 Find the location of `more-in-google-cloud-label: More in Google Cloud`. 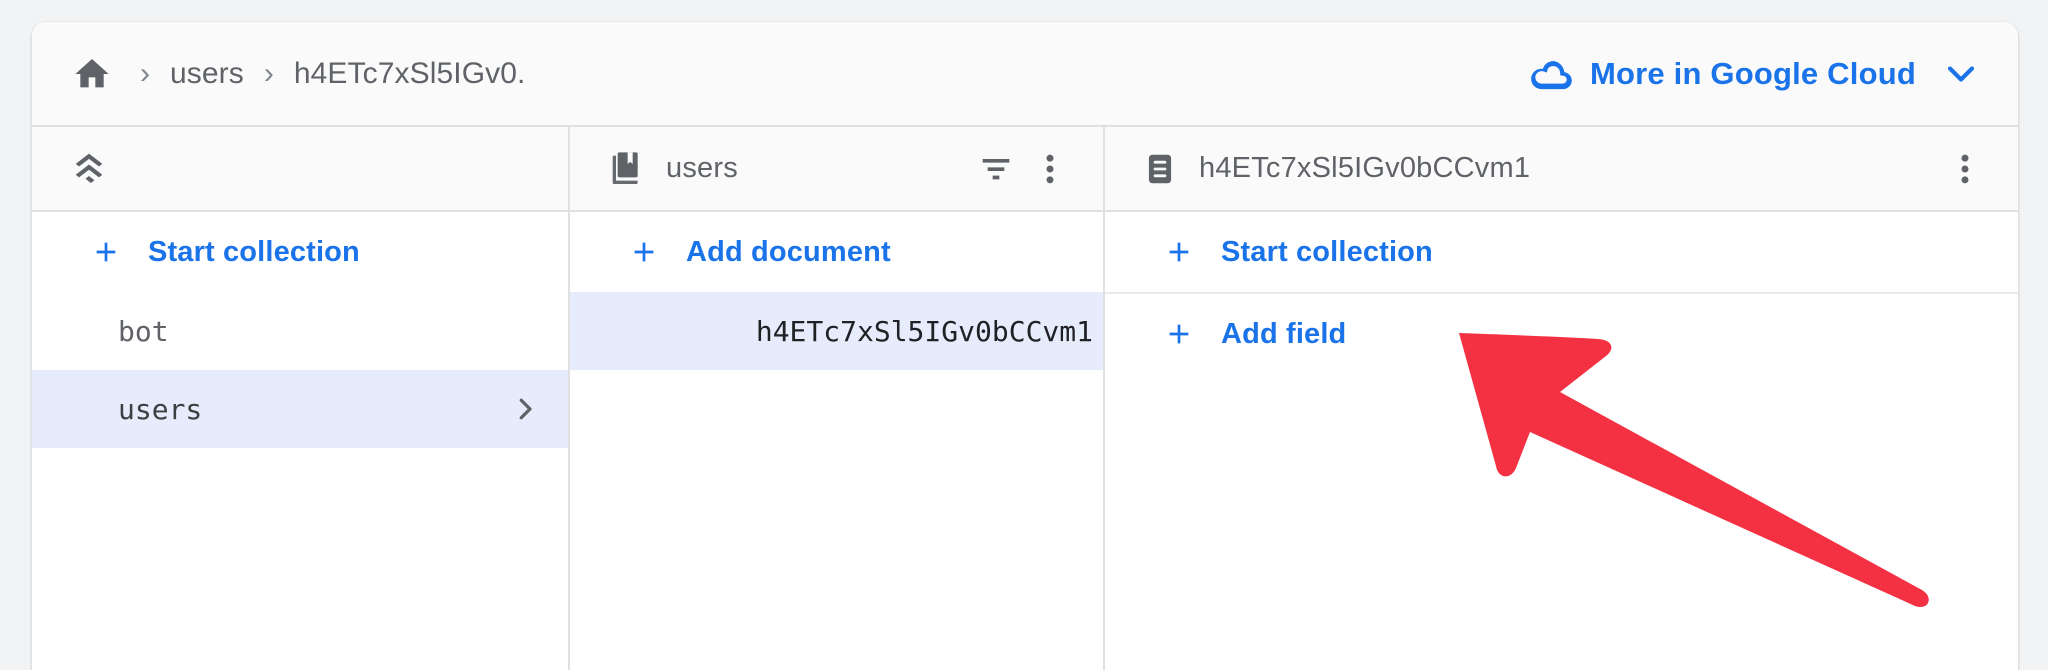

more-in-google-cloud-label: More in Google Cloud is located at coordinates (1752, 73).